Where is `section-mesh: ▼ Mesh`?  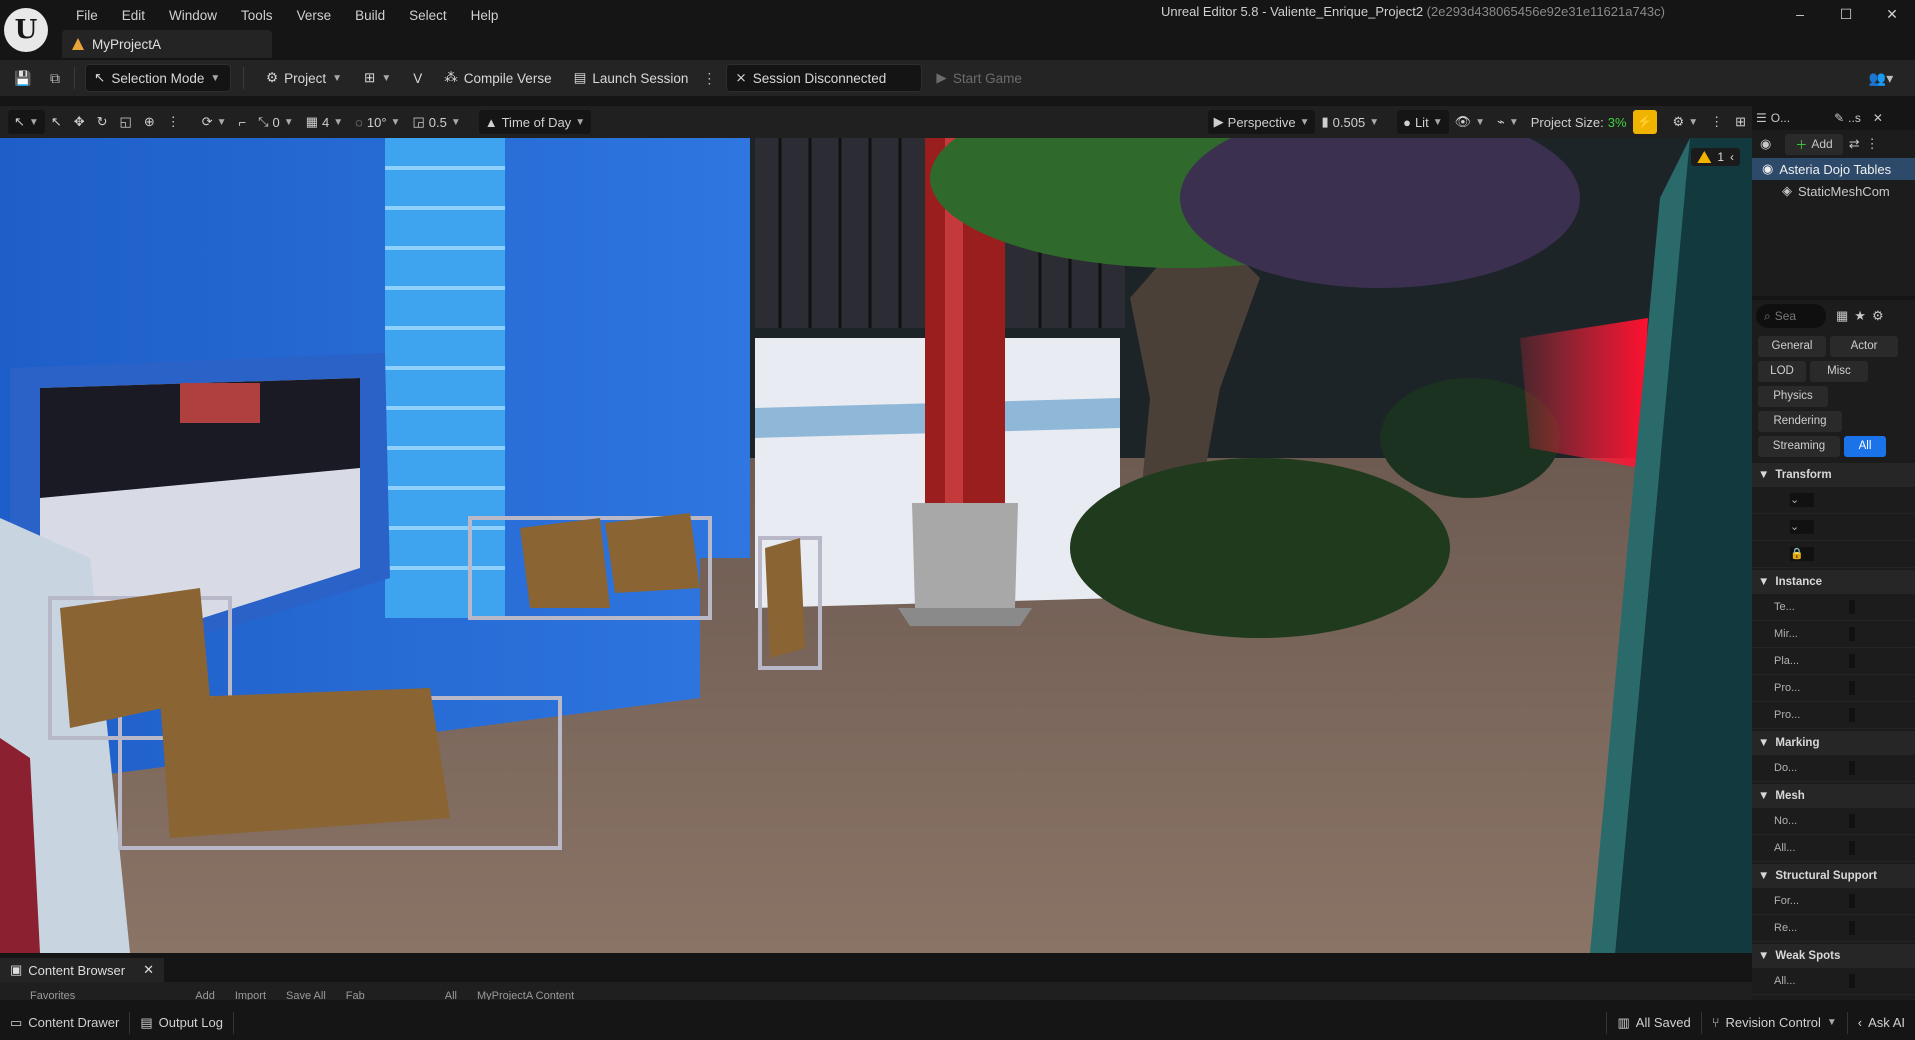
section-mesh: ▼ Mesh is located at coordinates (1833, 796).